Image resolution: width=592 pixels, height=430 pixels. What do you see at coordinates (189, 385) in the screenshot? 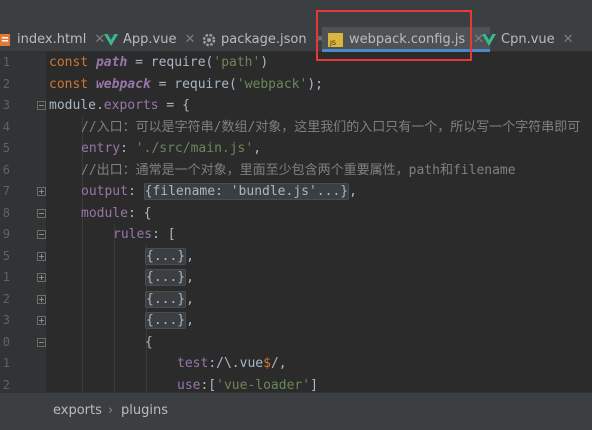
I see `property: use` at bounding box center [189, 385].